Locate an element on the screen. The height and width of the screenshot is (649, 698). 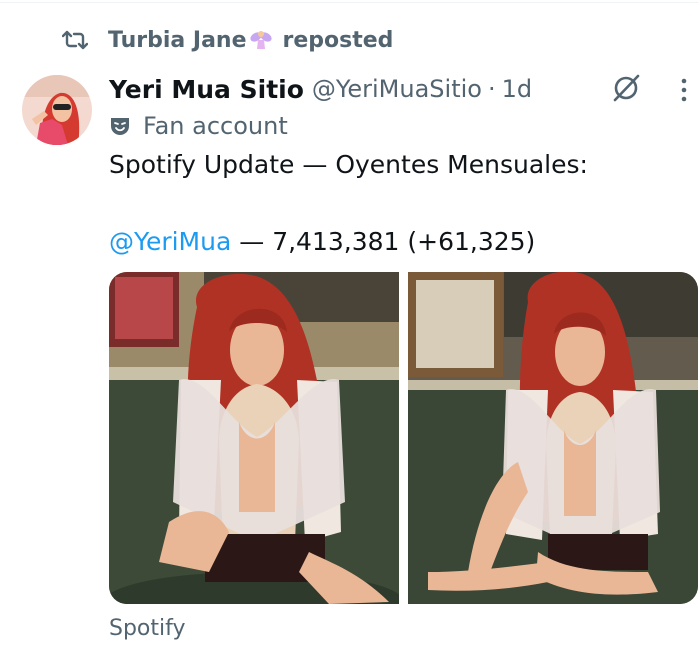
avatar is located at coordinates (57, 110).